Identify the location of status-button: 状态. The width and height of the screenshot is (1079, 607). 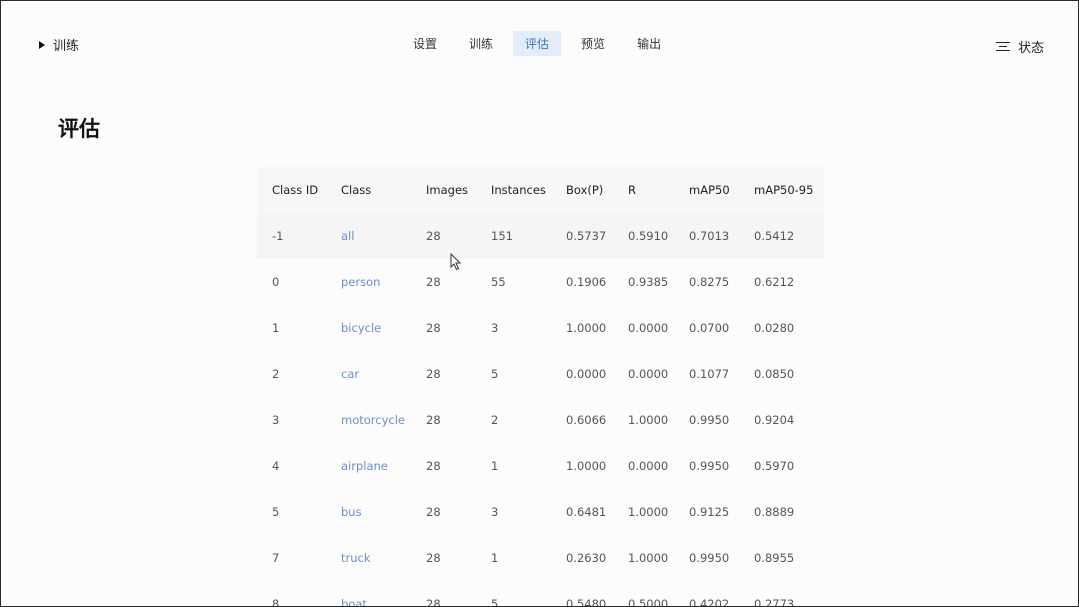
(1019, 46).